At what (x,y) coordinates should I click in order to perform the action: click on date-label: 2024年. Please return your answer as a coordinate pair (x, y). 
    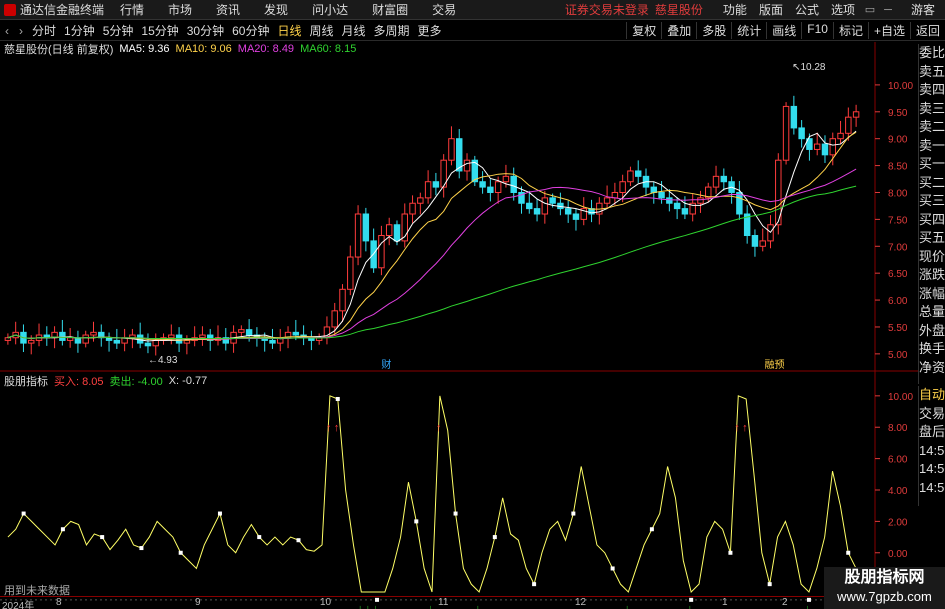
    Looking at the image, I should click on (18, 605).